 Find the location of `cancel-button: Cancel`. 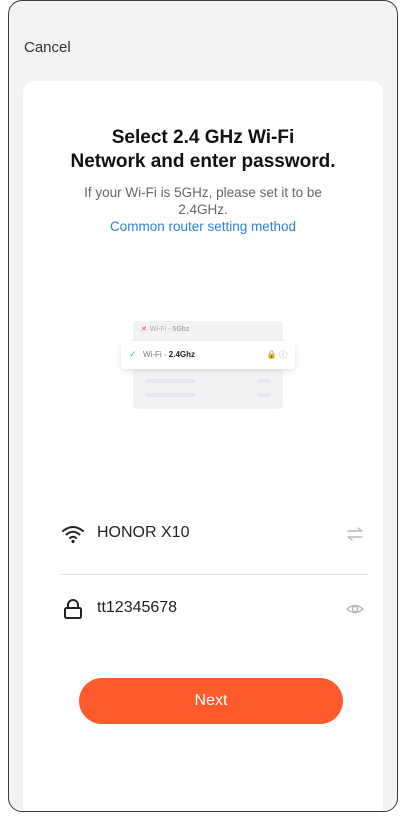

cancel-button: Cancel is located at coordinates (47, 47).